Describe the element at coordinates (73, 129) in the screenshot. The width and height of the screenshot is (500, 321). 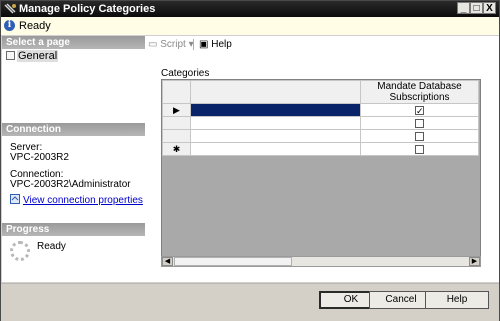
I see `connection-header: Connection` at that location.